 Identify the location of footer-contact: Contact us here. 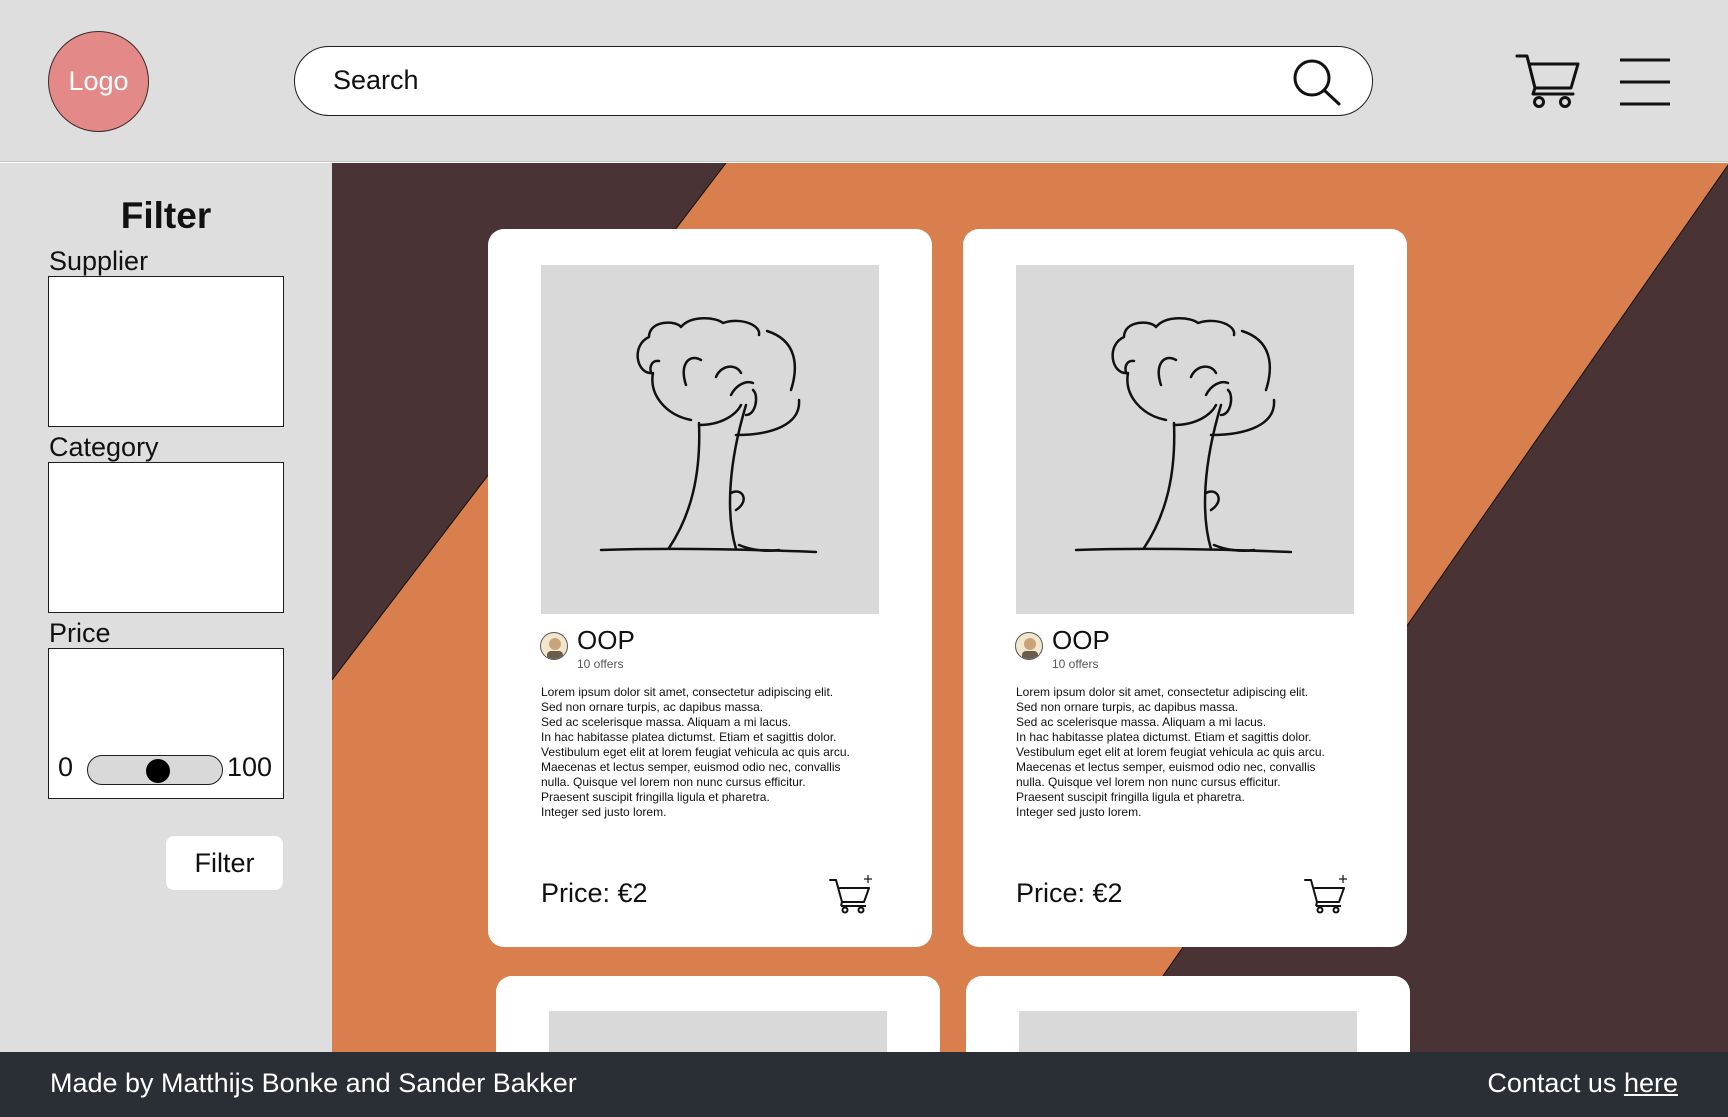
(1582, 1083).